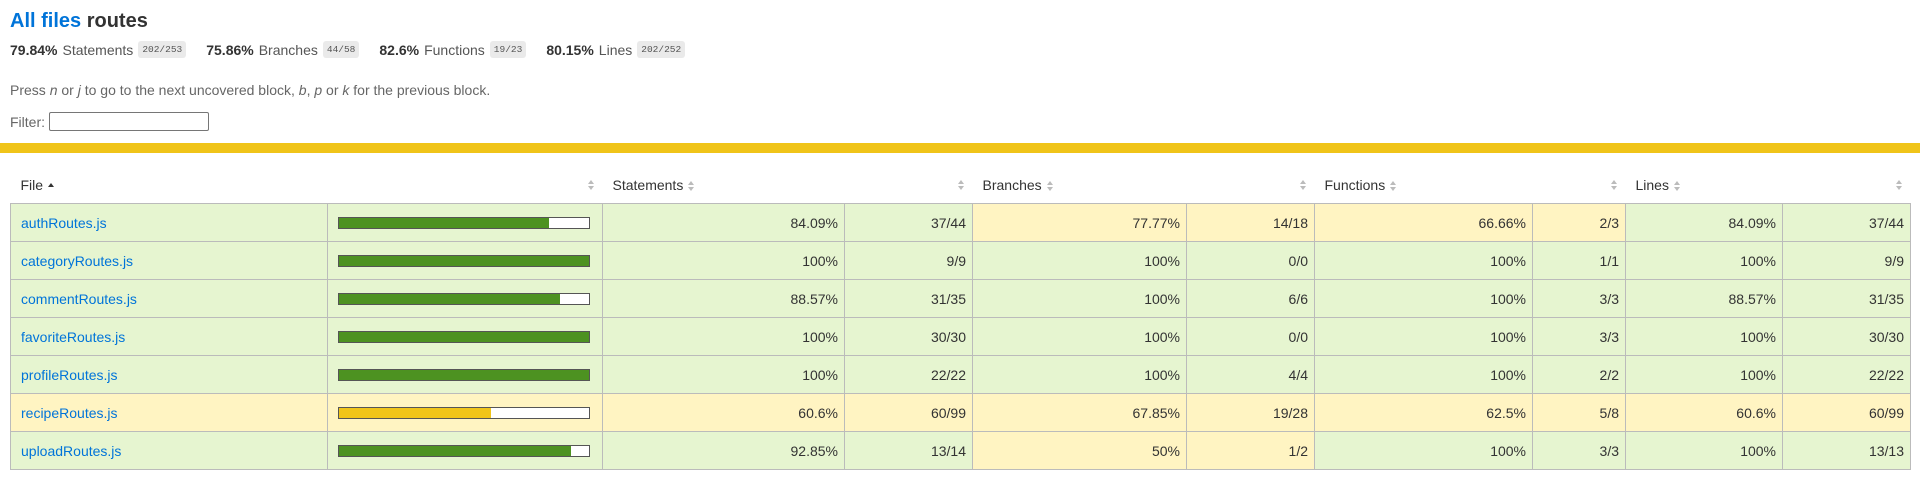  What do you see at coordinates (1251, 185) in the screenshot?
I see `col-branches-raw-header` at bounding box center [1251, 185].